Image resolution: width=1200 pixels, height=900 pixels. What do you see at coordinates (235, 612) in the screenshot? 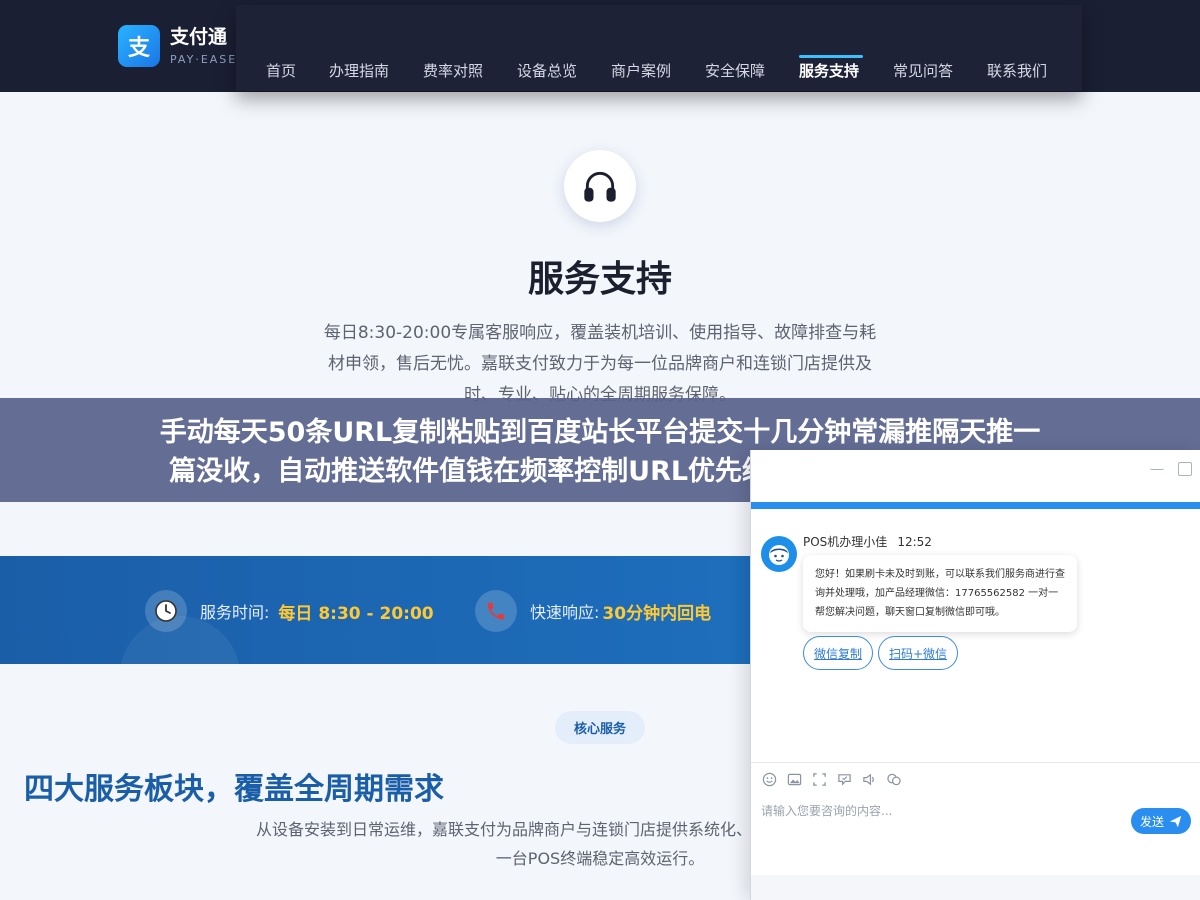
I see `stat-label: 服务时间:` at bounding box center [235, 612].